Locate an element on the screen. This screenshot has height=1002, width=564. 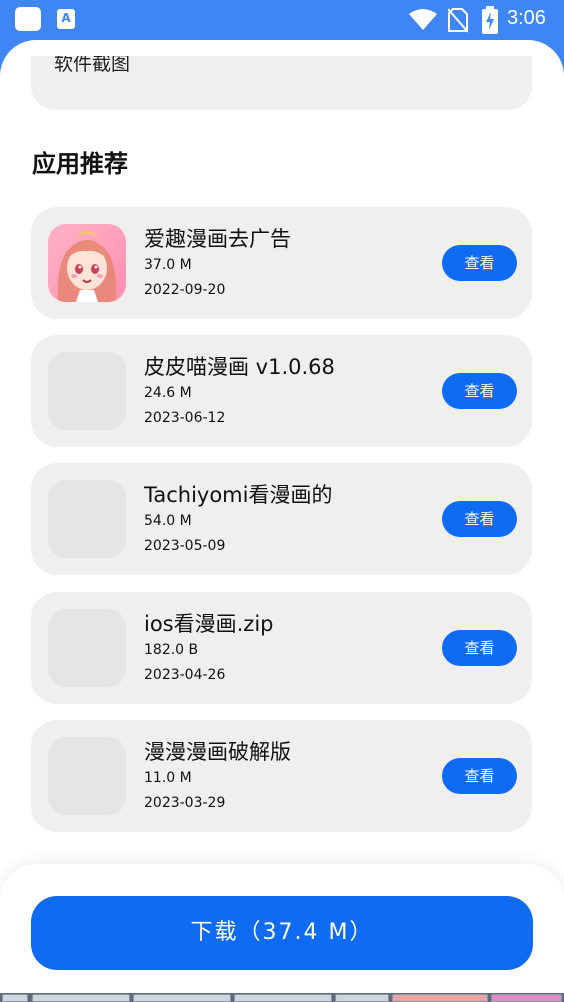
app-date: 2023-04-26 is located at coordinates (185, 675).